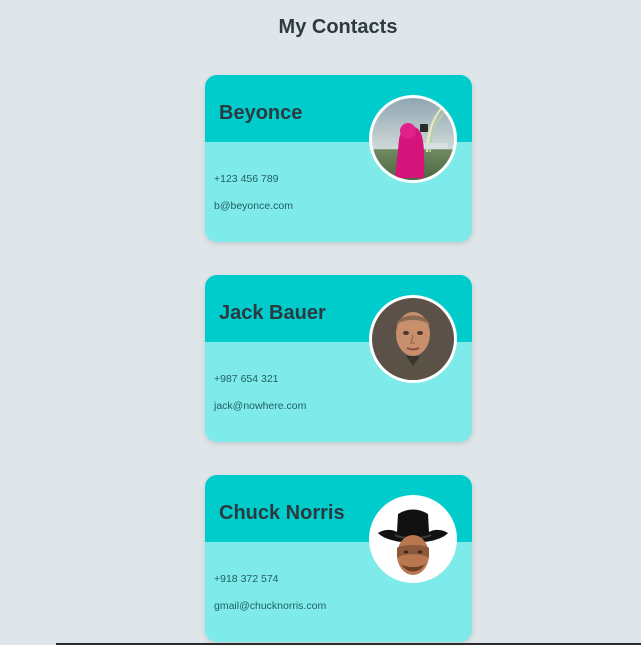  I want to click on contact-name: Chuck Norris, so click(282, 513).